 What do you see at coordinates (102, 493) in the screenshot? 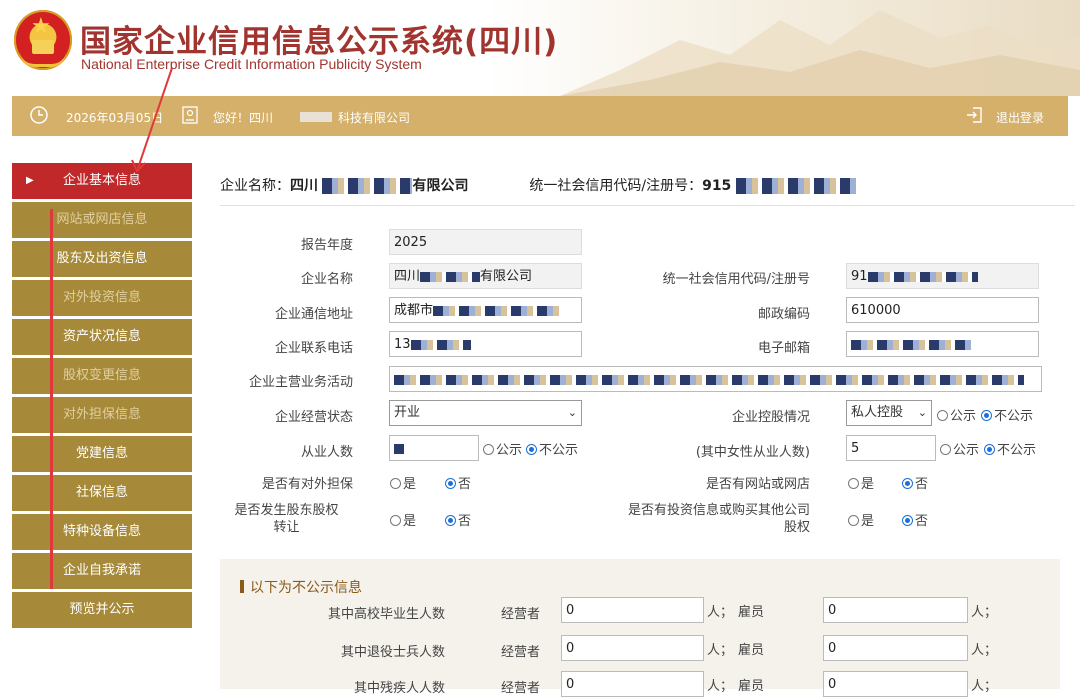
I see `sidebar-item-social-security: 社保信息` at bounding box center [102, 493].